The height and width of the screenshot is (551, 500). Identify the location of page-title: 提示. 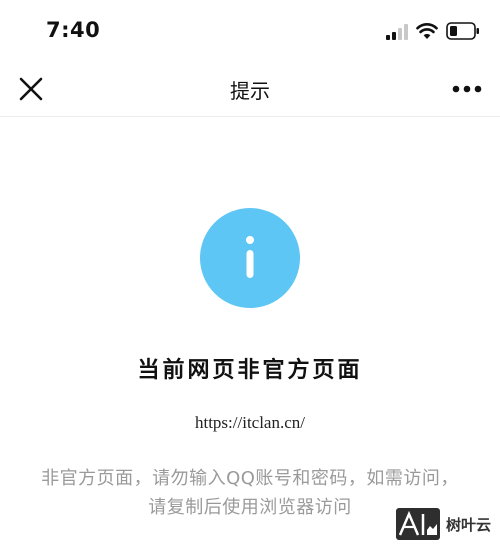
(250, 91).